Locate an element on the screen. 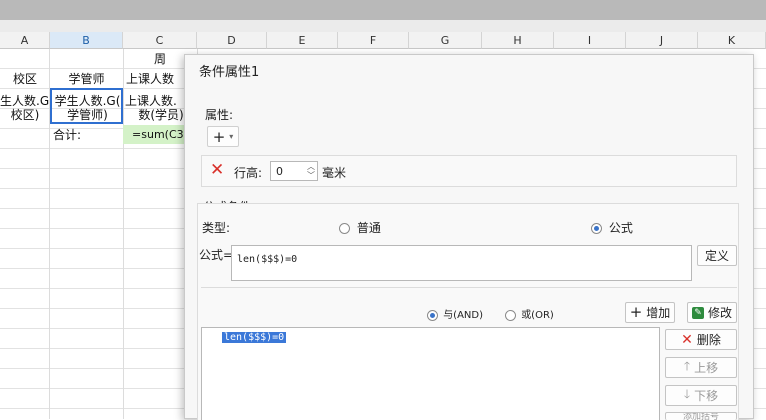  dialog-title: 条件属性1 is located at coordinates (229, 72).